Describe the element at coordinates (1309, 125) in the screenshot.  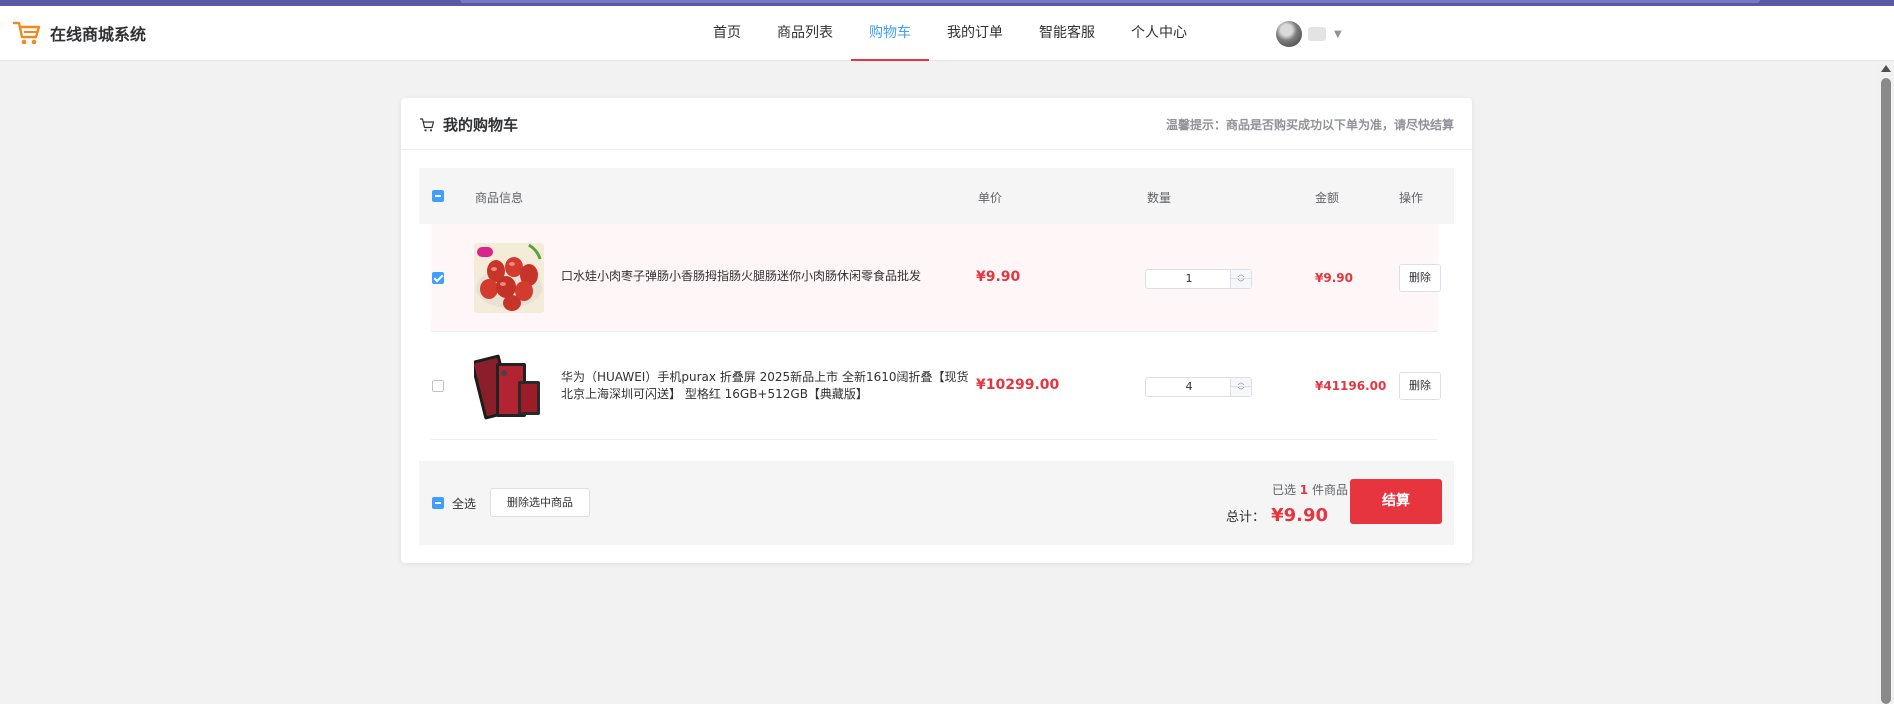
I see `cart-tip: 温馨提示：商品是否购买成功以下单为准，请尽快结算` at that location.